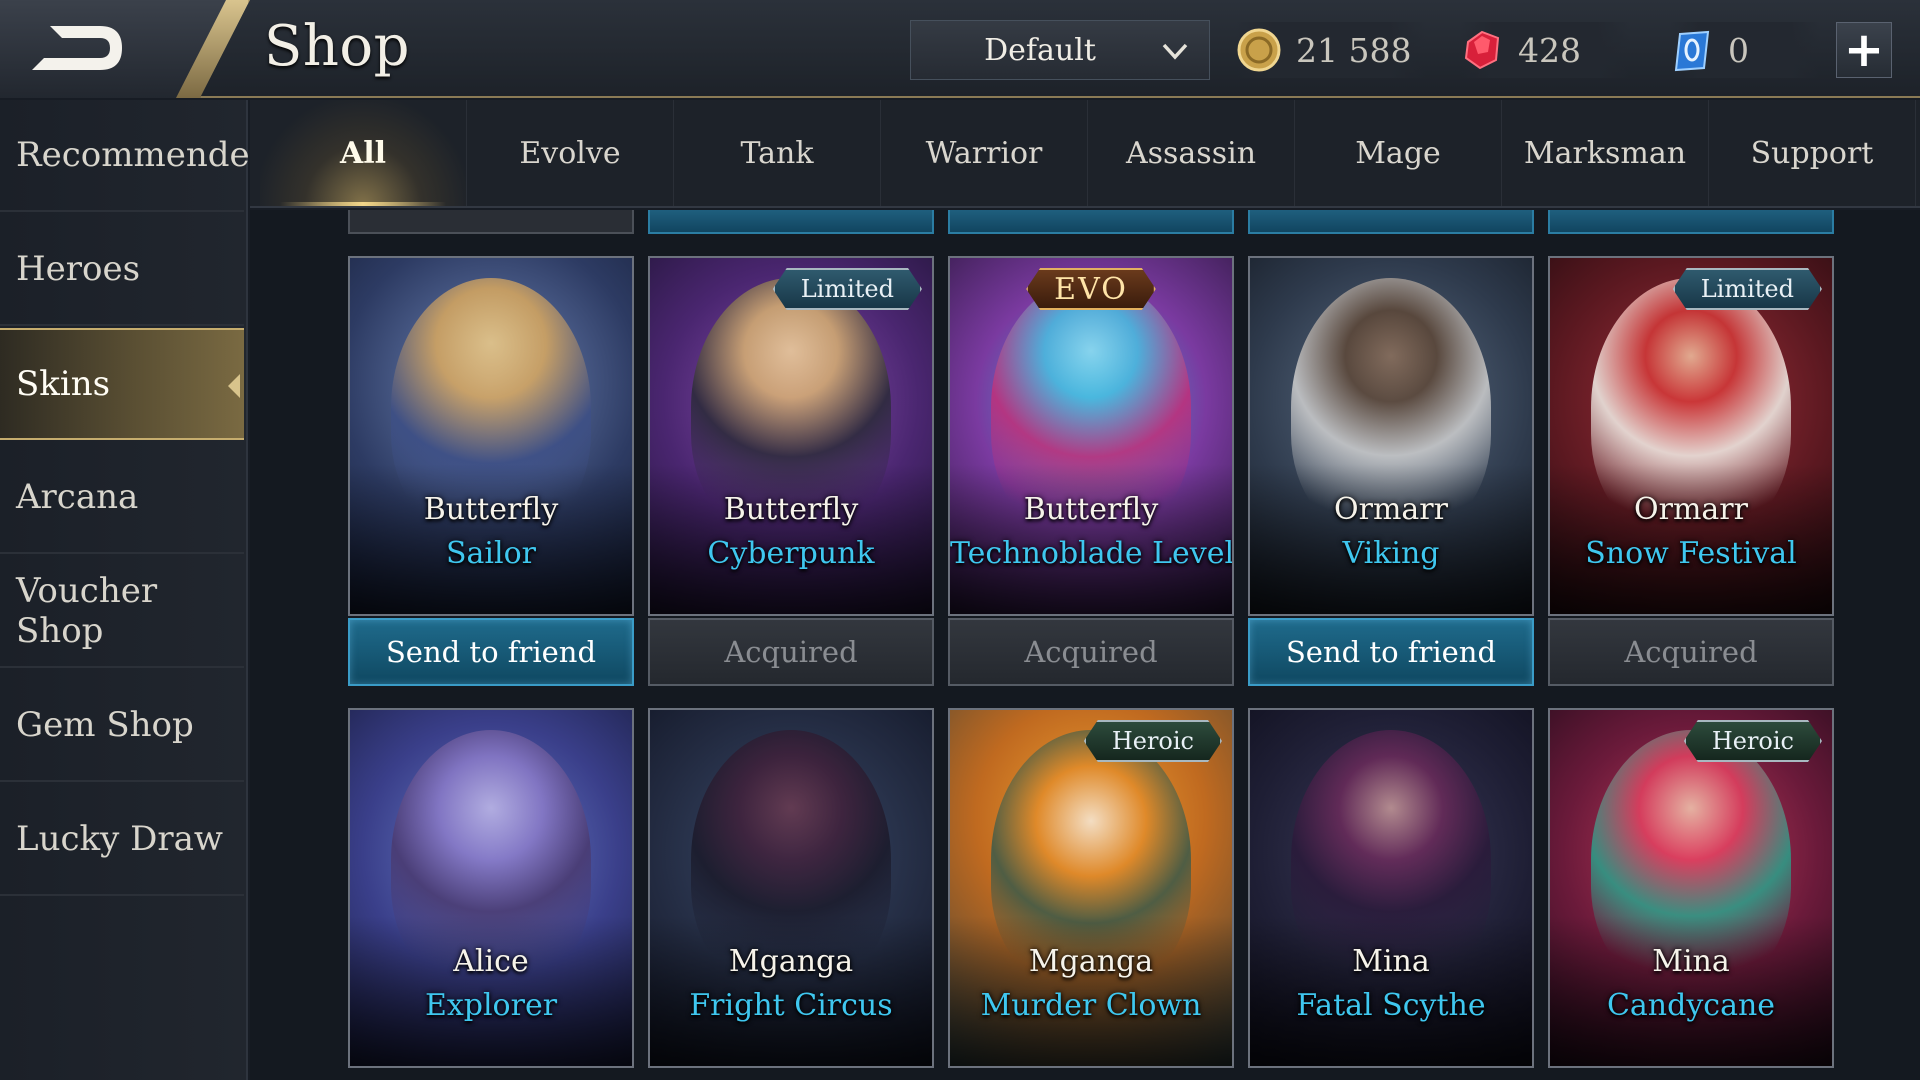 Image resolution: width=1920 pixels, height=1080 pixels. What do you see at coordinates (984, 153) in the screenshot?
I see `tab-warrior: Warrior` at bounding box center [984, 153].